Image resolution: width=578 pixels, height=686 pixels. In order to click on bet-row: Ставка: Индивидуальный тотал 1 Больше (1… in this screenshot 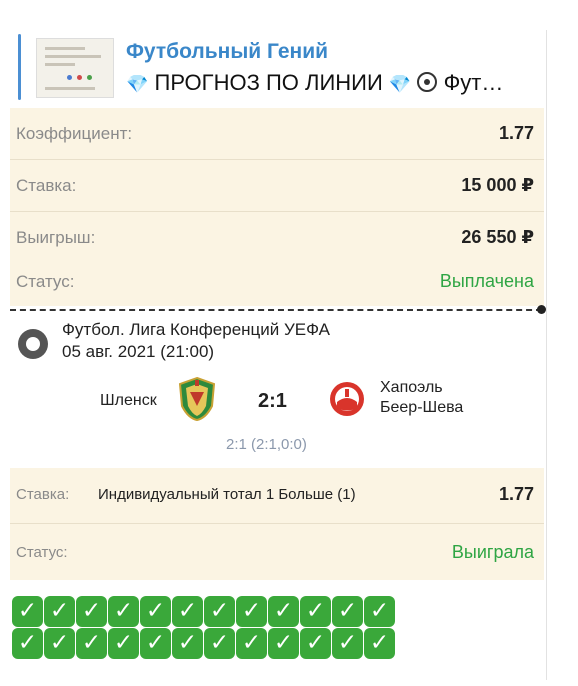, I will do `click(277, 496)`.